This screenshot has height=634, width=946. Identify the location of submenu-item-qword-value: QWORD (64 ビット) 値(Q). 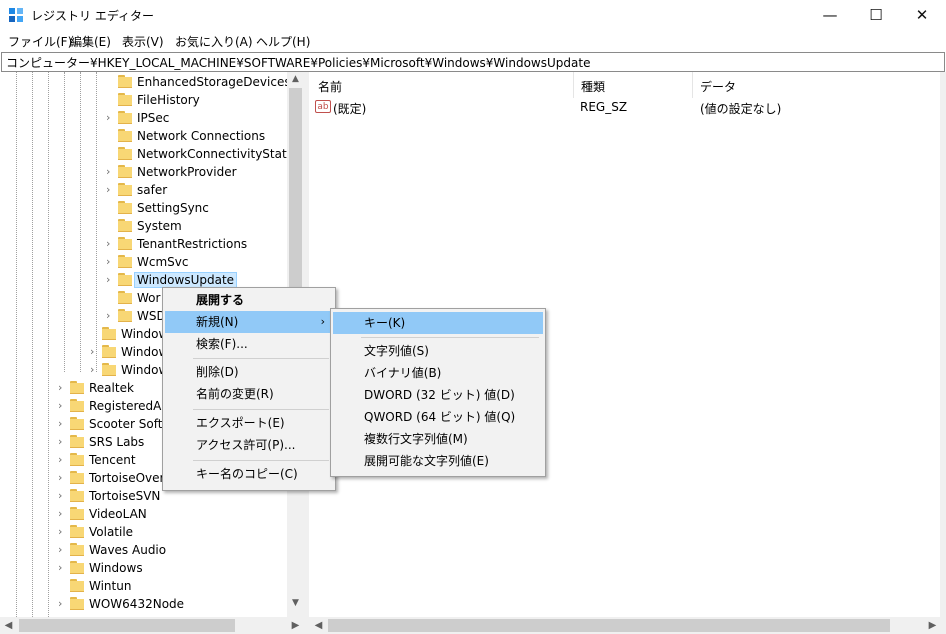
(438, 417).